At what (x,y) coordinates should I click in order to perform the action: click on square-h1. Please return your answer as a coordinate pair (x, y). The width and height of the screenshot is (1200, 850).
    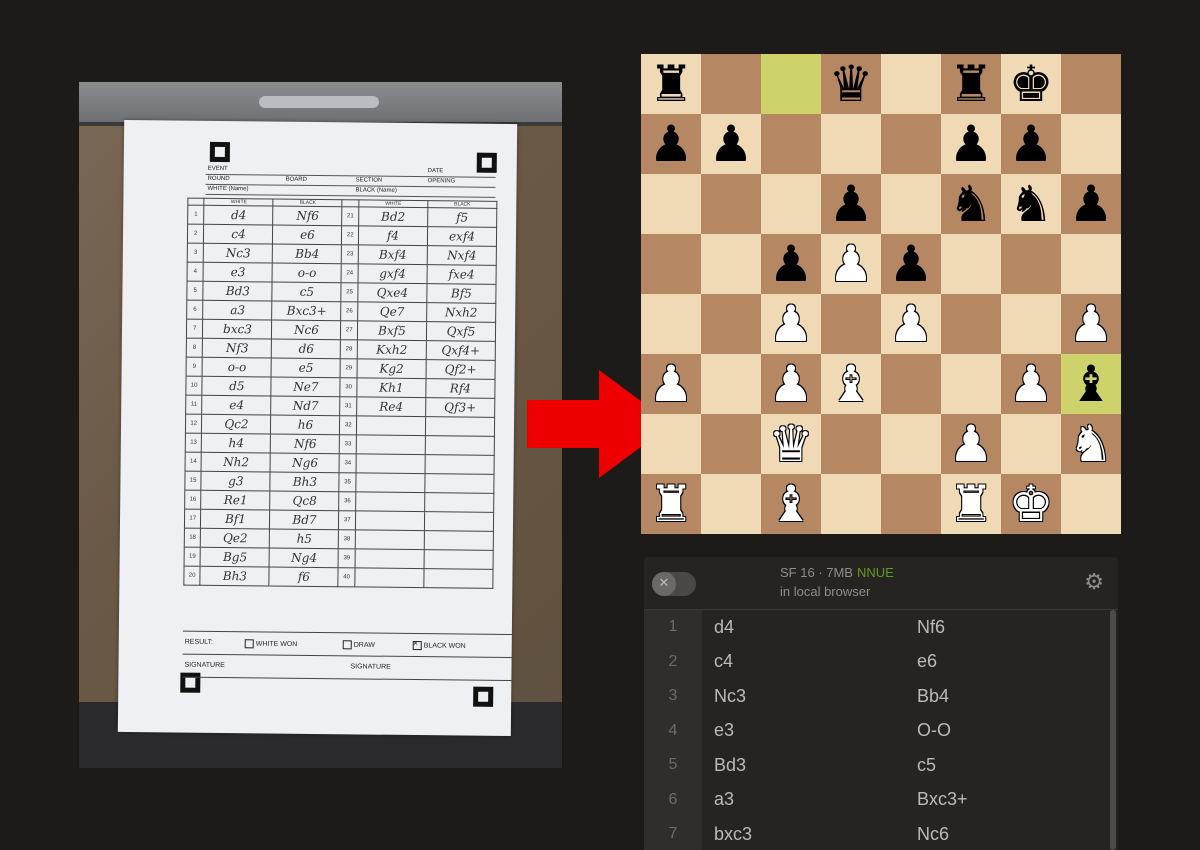
    Looking at the image, I should click on (1091, 504).